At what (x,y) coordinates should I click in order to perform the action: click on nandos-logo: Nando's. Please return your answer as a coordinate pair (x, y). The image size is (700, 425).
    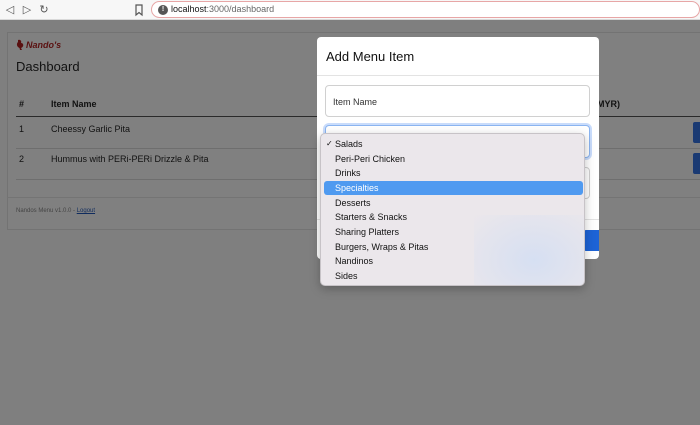
    Looking at the image, I should click on (38, 44).